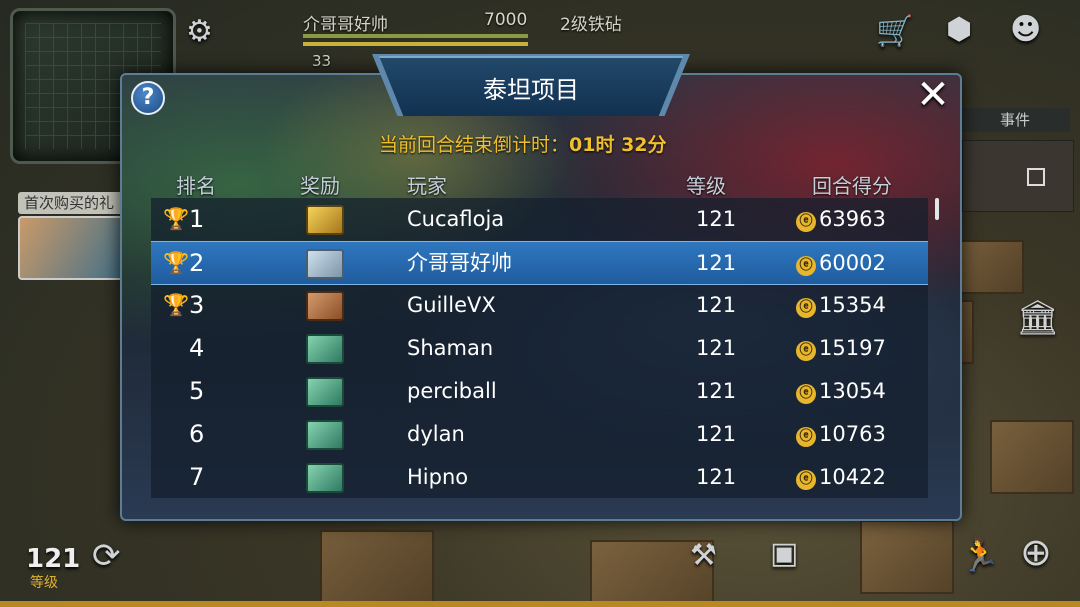 This screenshot has width=1080, height=607. Describe the element at coordinates (474, 145) in the screenshot. I see `countdown-label: 当前回合结束倒计时：` at that location.